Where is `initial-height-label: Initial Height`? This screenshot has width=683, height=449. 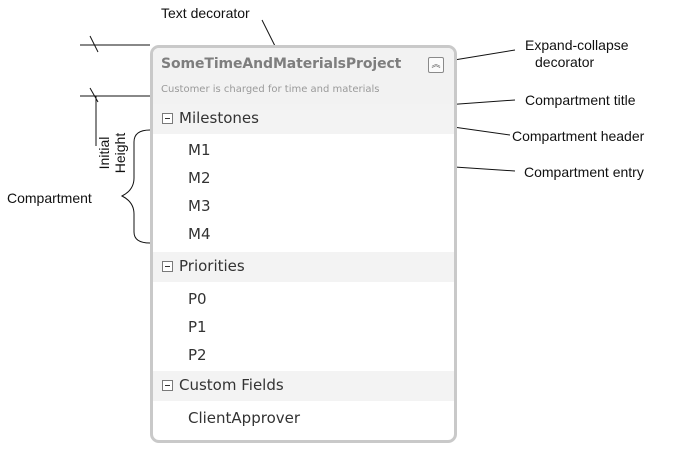
initial-height-label: Initial Height is located at coordinates (112, 153).